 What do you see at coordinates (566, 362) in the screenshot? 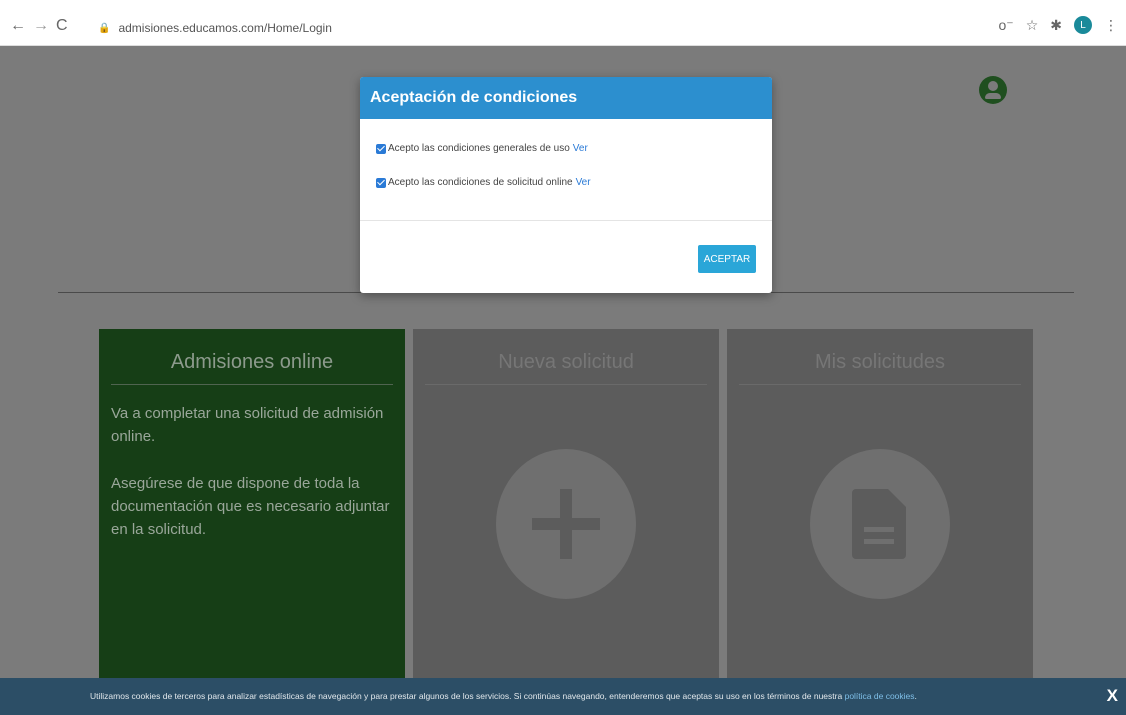
I see `card-title: Nueva solicitud` at bounding box center [566, 362].